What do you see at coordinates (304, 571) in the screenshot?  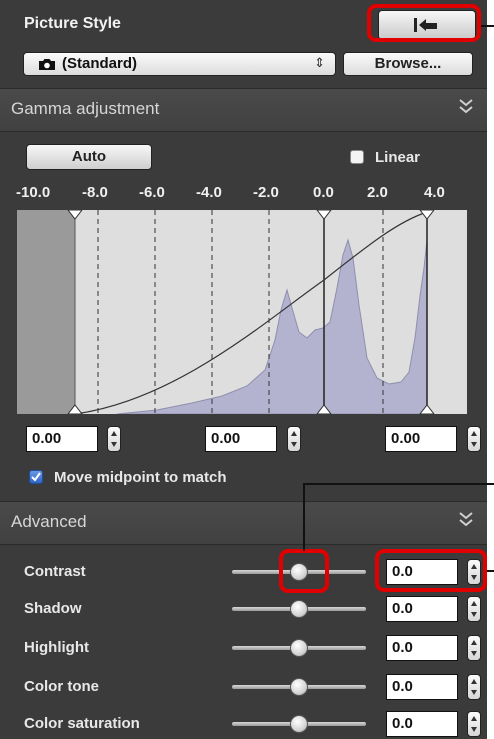 I see `contrast-knob-highlight` at bounding box center [304, 571].